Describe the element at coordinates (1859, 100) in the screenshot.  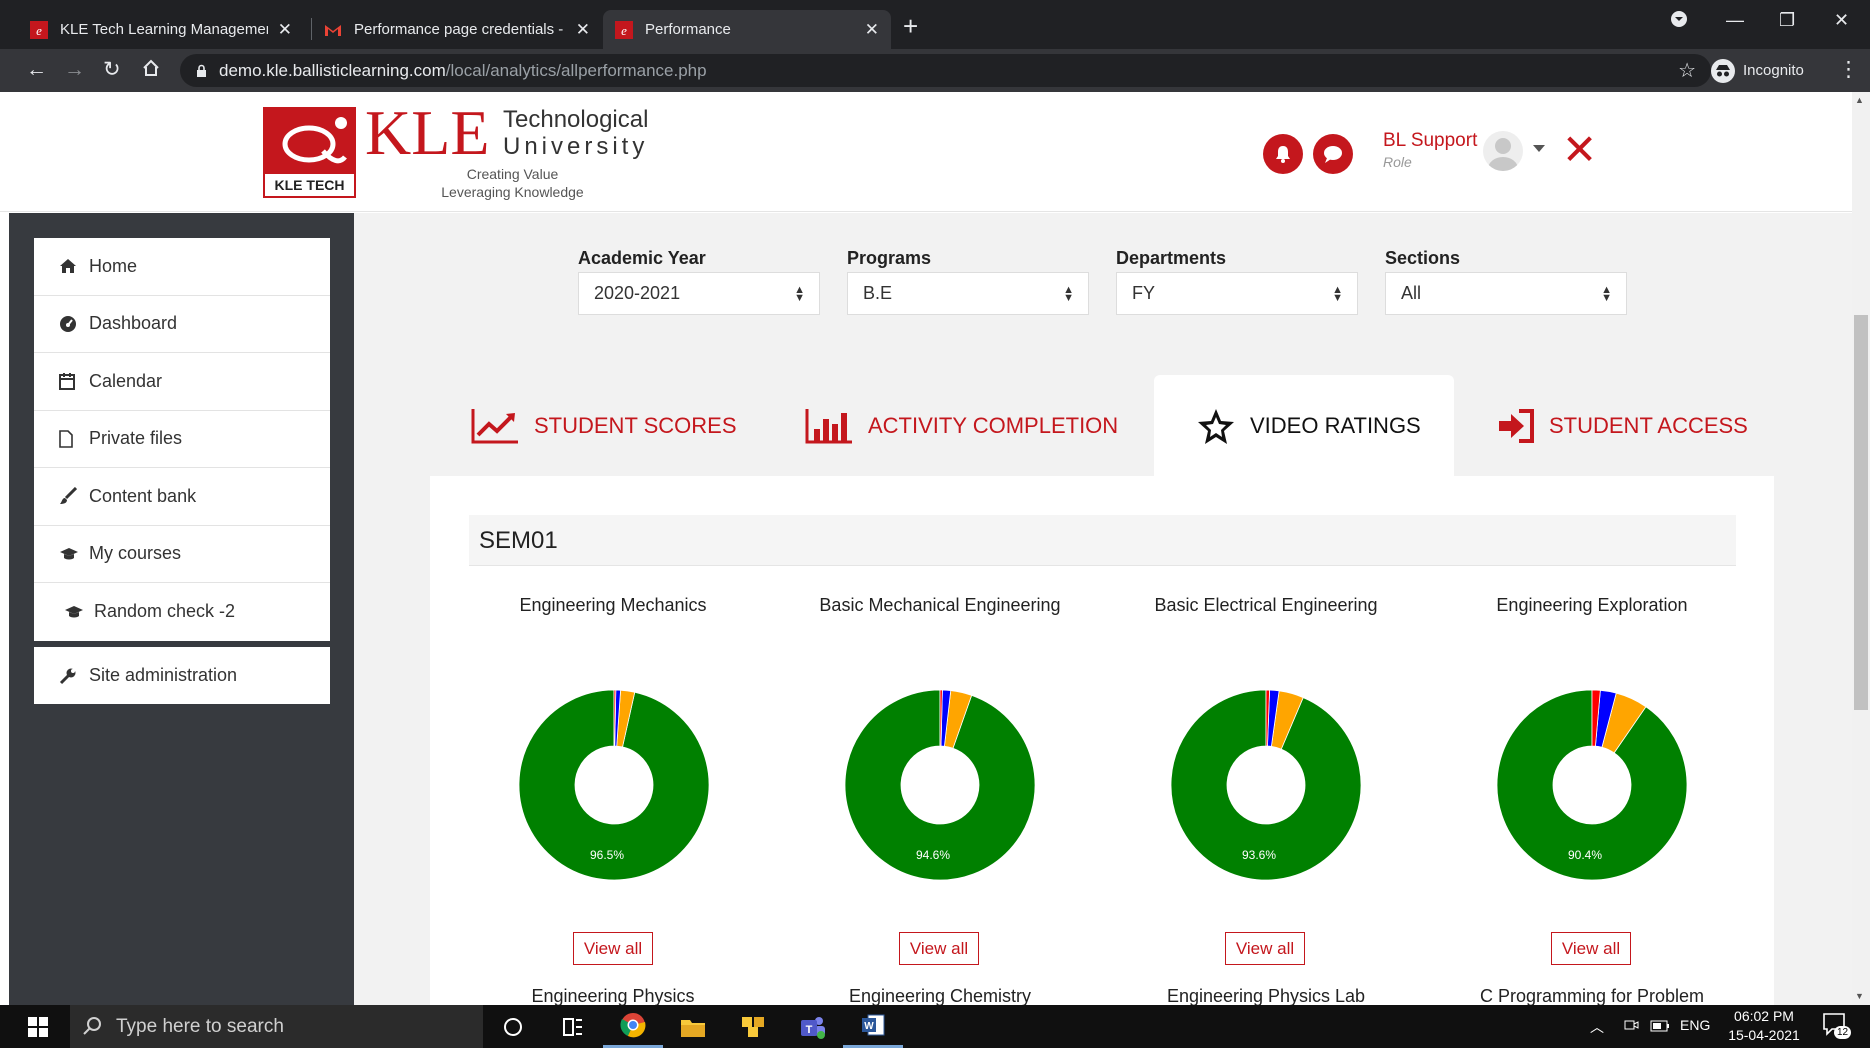
I see `scroll-up-icon: ▲` at that location.